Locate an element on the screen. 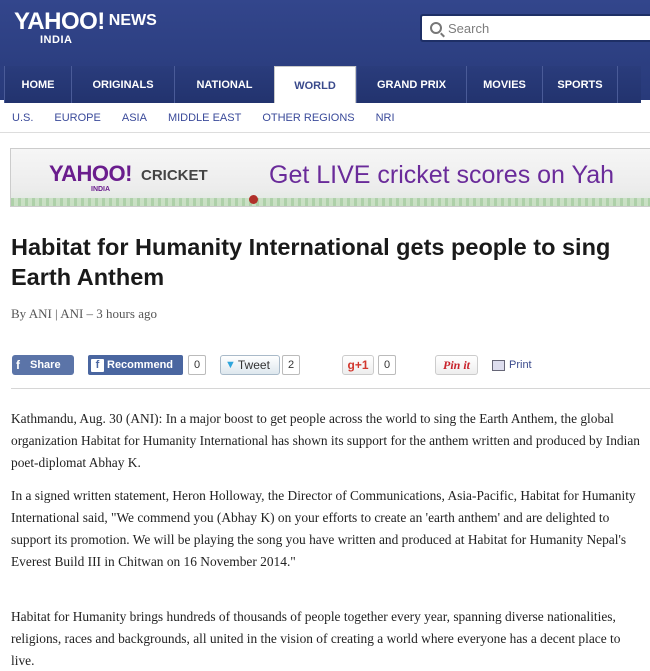  tab-more is located at coordinates (629, 84).